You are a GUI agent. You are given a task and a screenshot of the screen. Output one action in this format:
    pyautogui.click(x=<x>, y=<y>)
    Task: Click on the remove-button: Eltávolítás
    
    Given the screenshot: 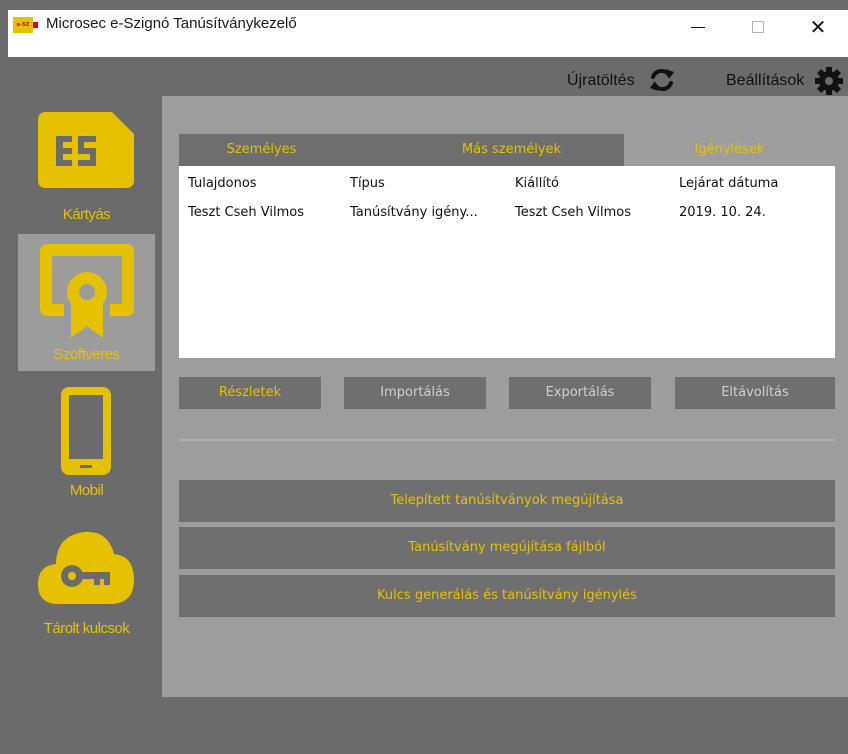 What is the action you would take?
    pyautogui.click(x=755, y=393)
    